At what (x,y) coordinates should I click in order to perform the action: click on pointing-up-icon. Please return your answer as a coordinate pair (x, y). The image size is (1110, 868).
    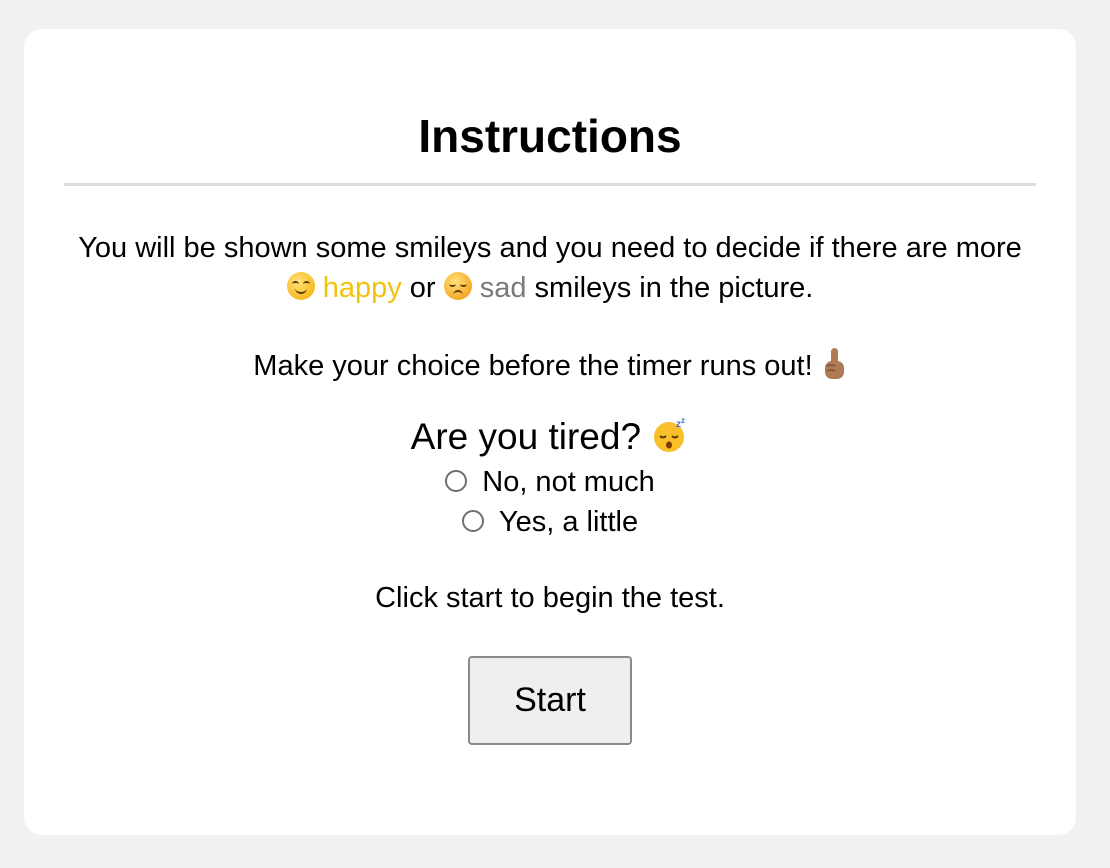
    Looking at the image, I should click on (834, 363).